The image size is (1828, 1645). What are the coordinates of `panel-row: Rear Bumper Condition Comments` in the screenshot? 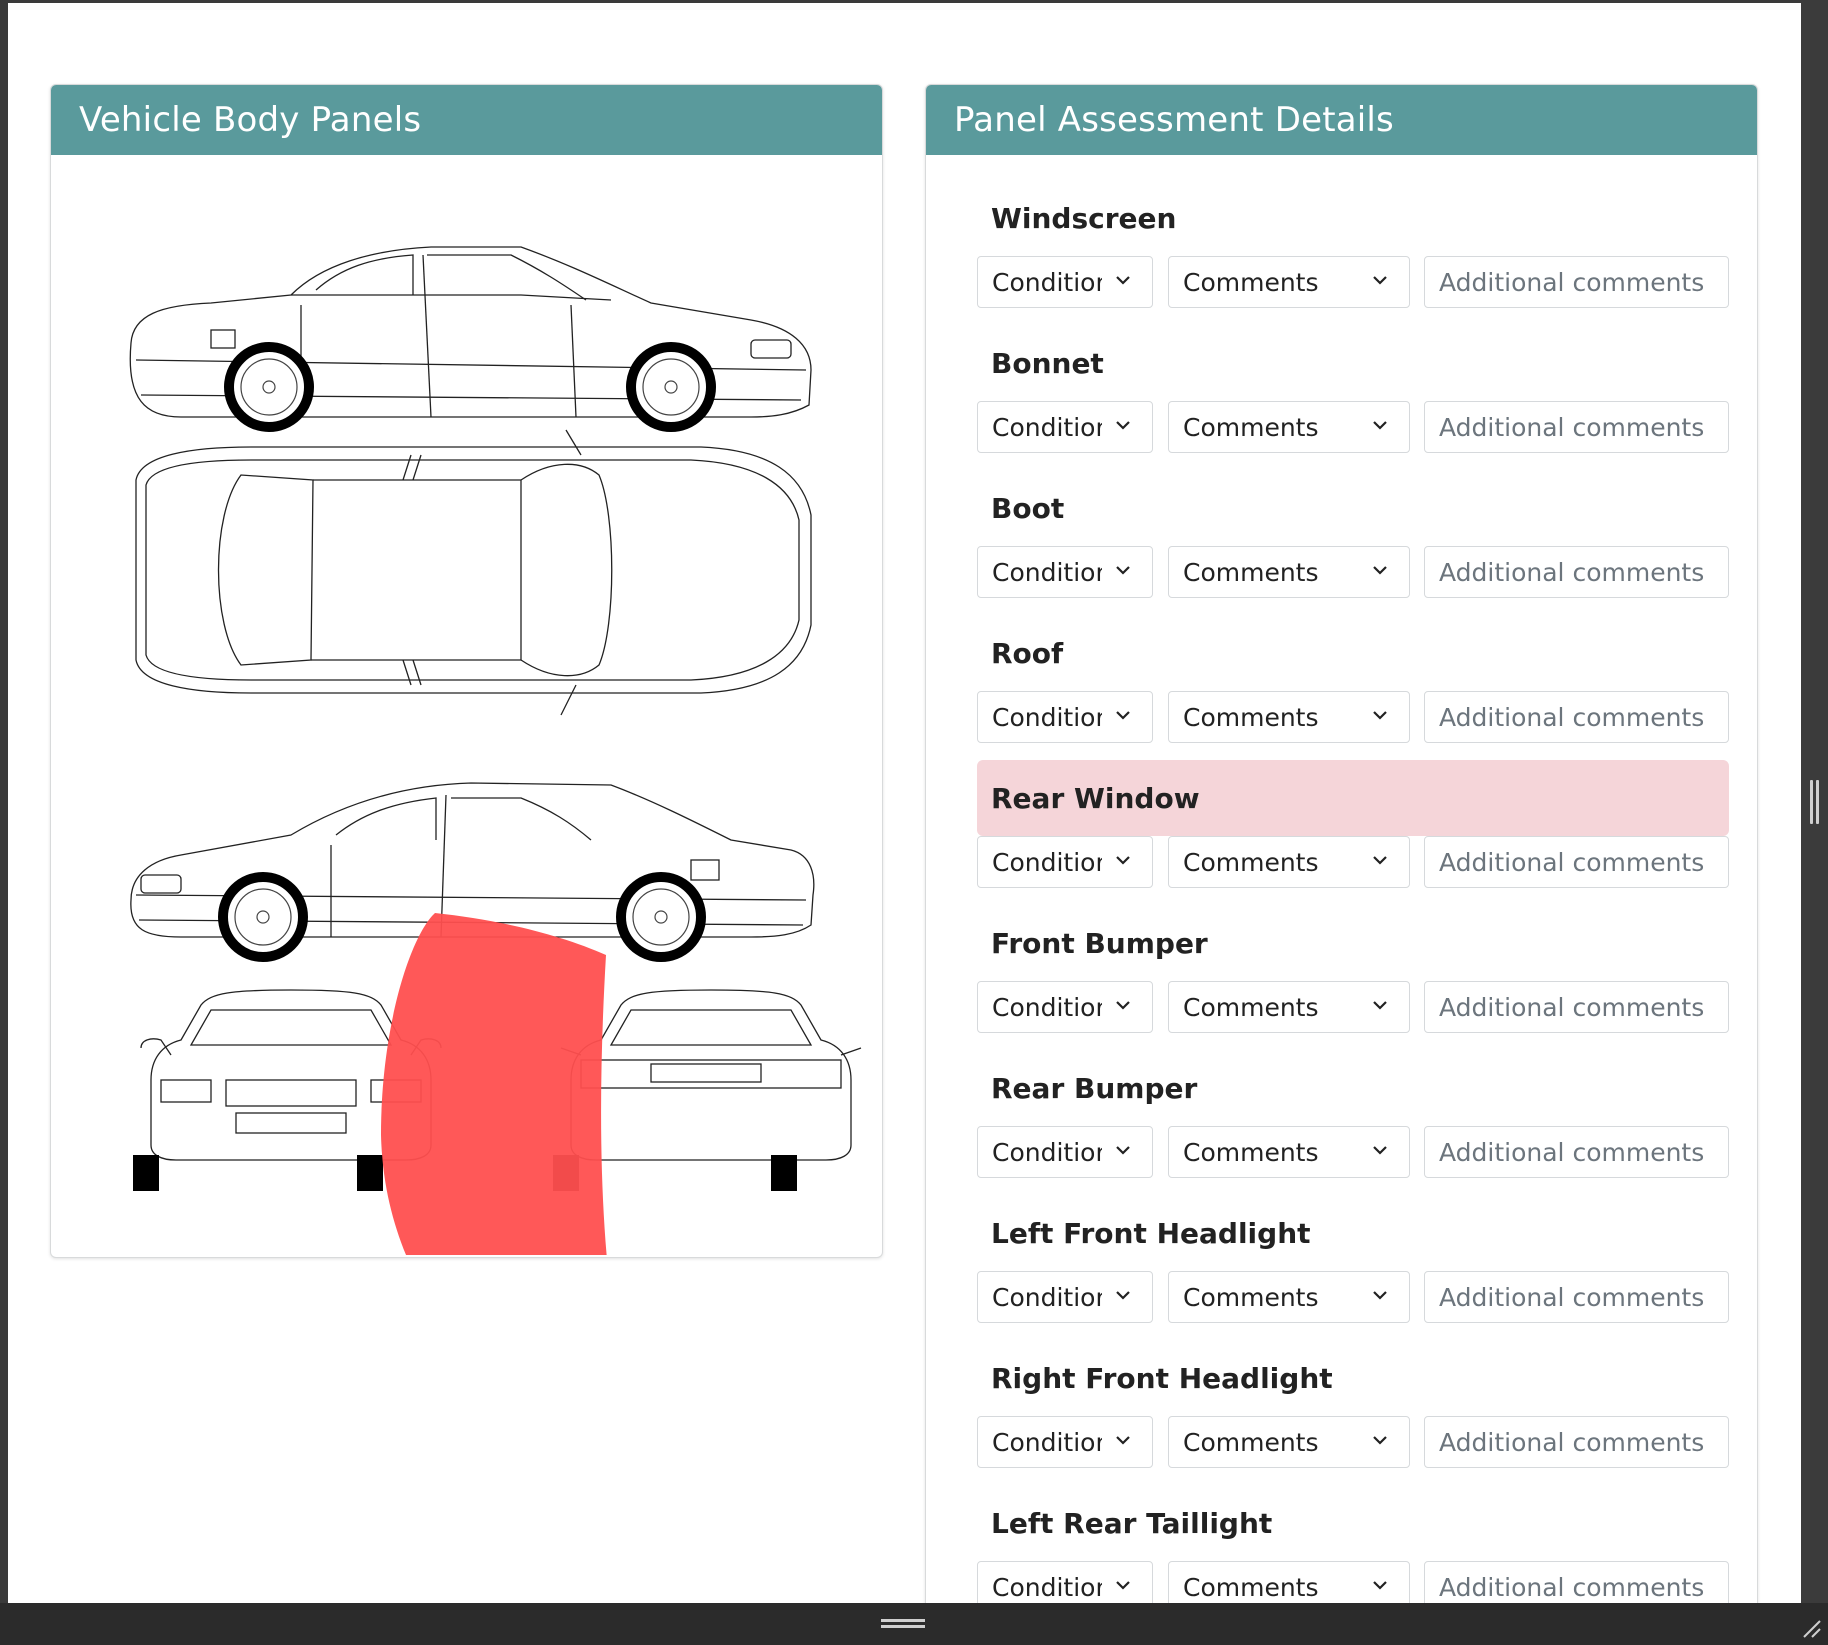 It's located at (1353, 1115).